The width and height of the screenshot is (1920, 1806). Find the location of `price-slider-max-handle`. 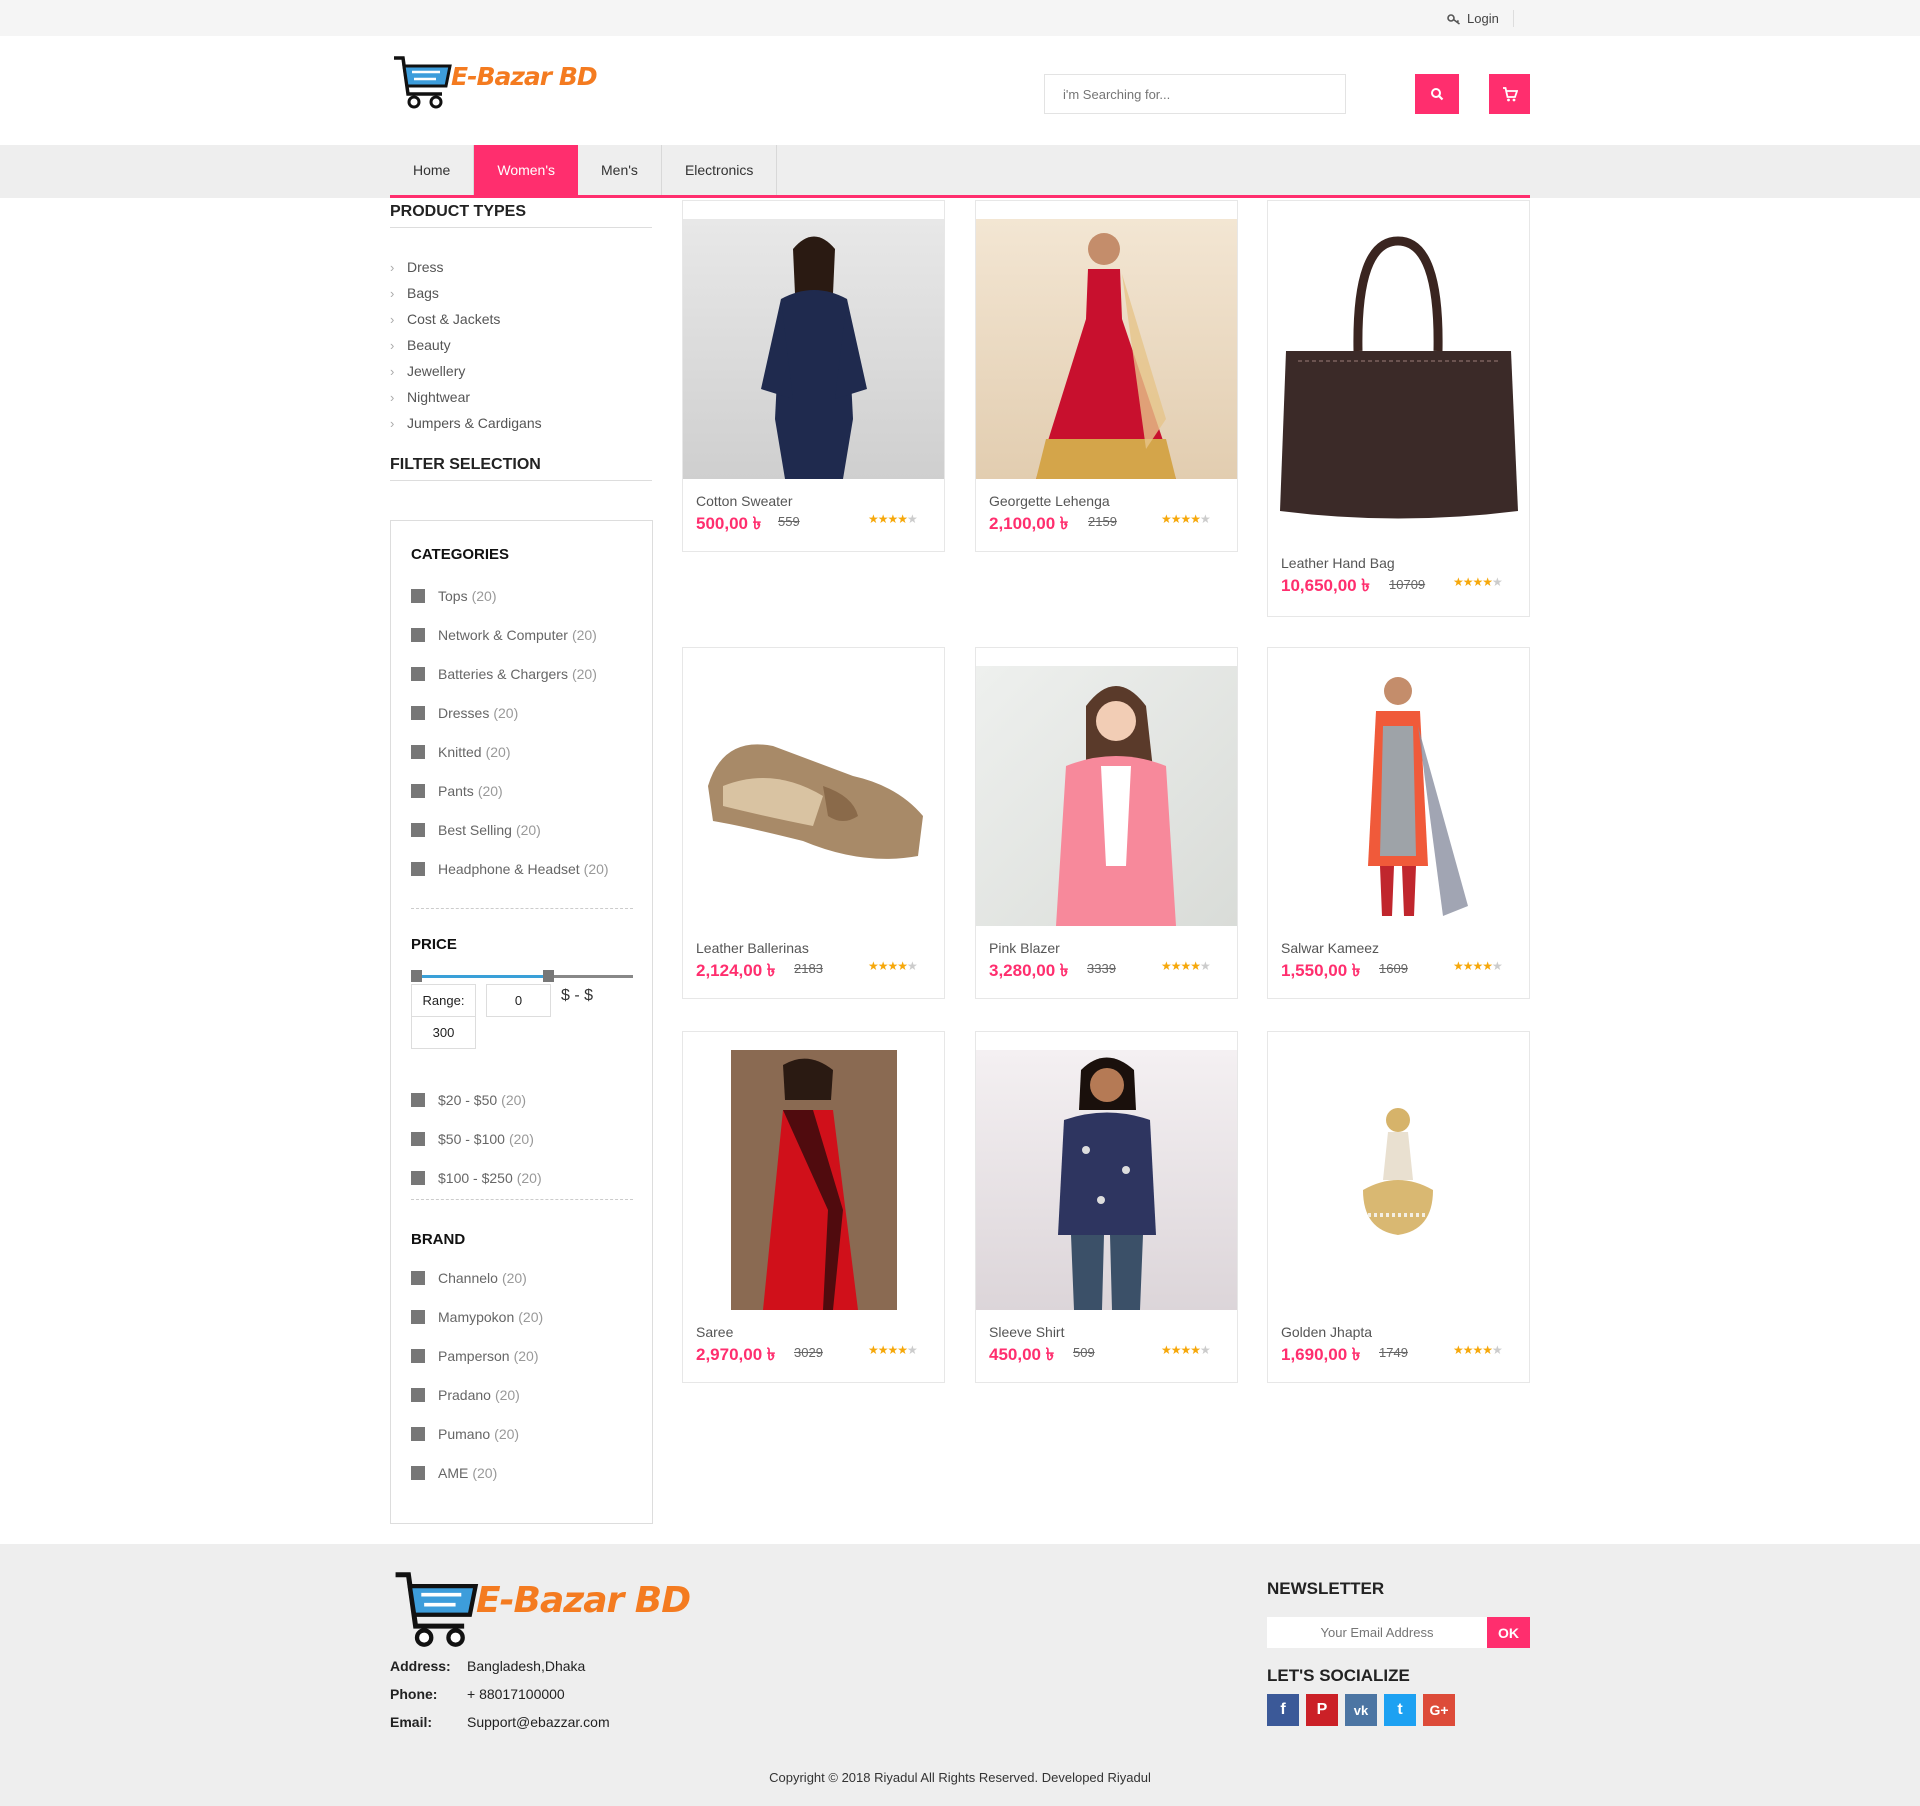

price-slider-max-handle is located at coordinates (548, 976).